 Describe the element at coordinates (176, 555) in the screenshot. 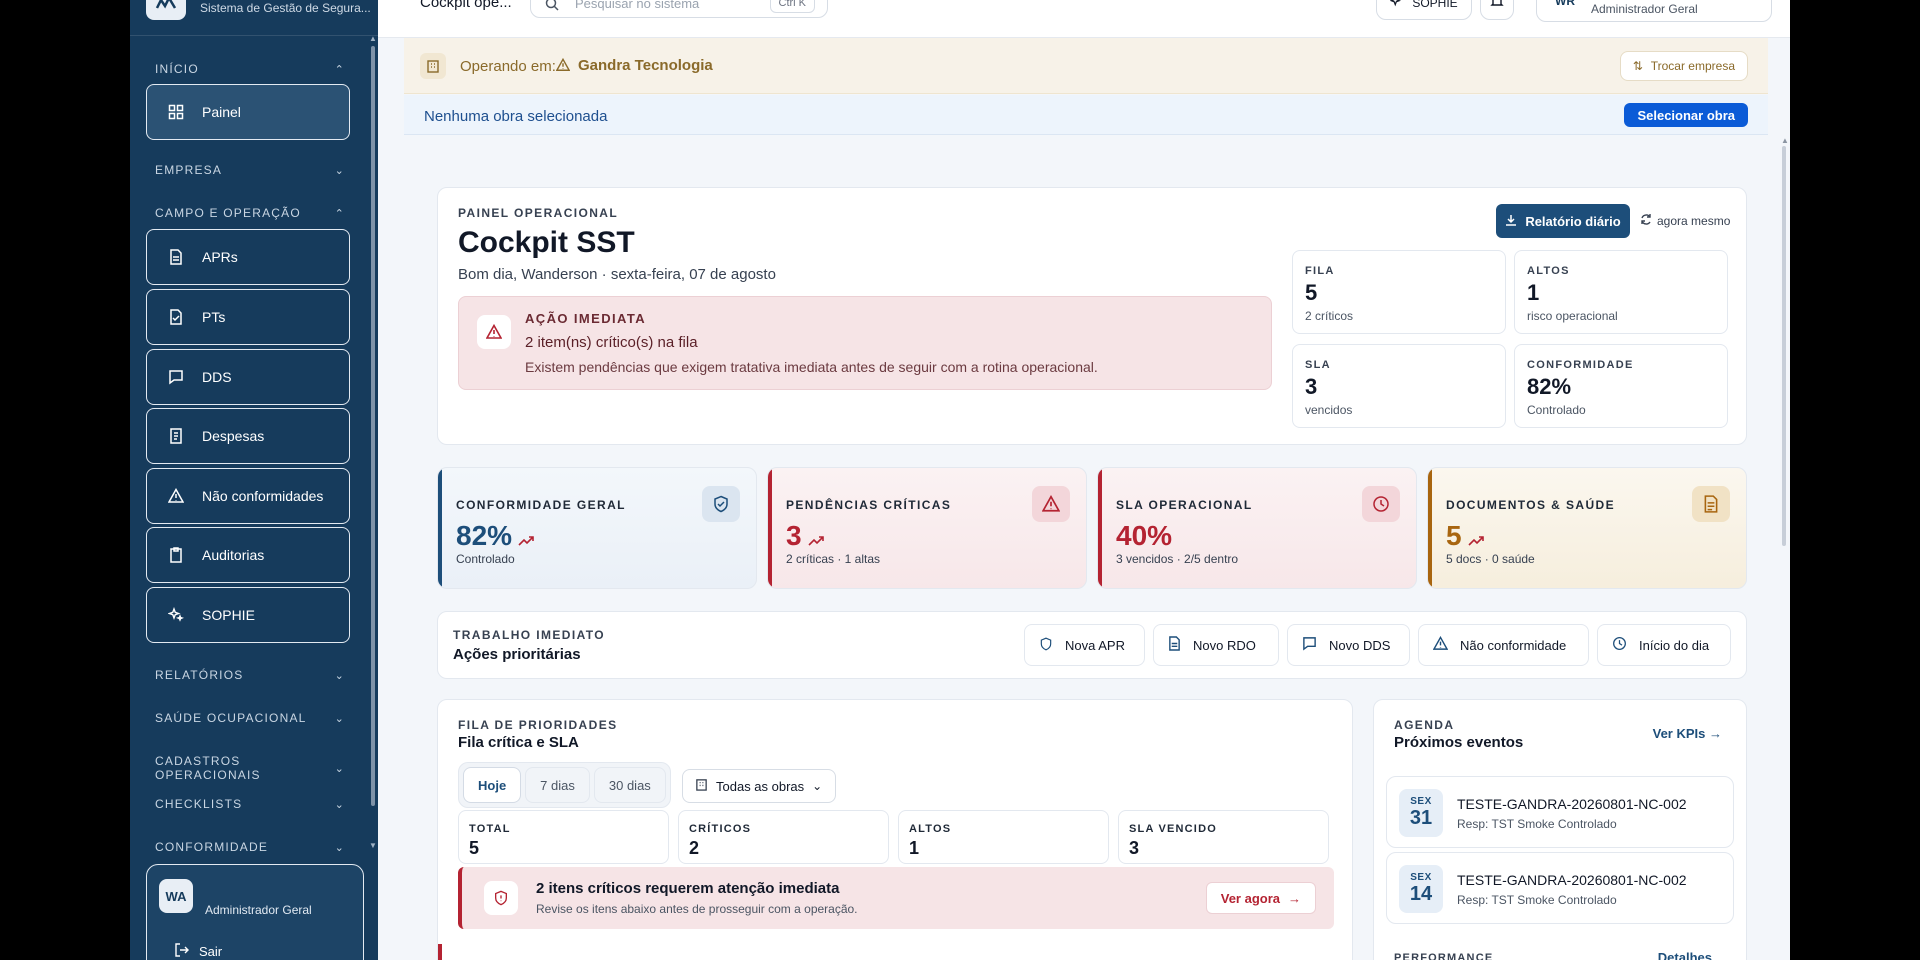

I see `clipboard-icon` at that location.